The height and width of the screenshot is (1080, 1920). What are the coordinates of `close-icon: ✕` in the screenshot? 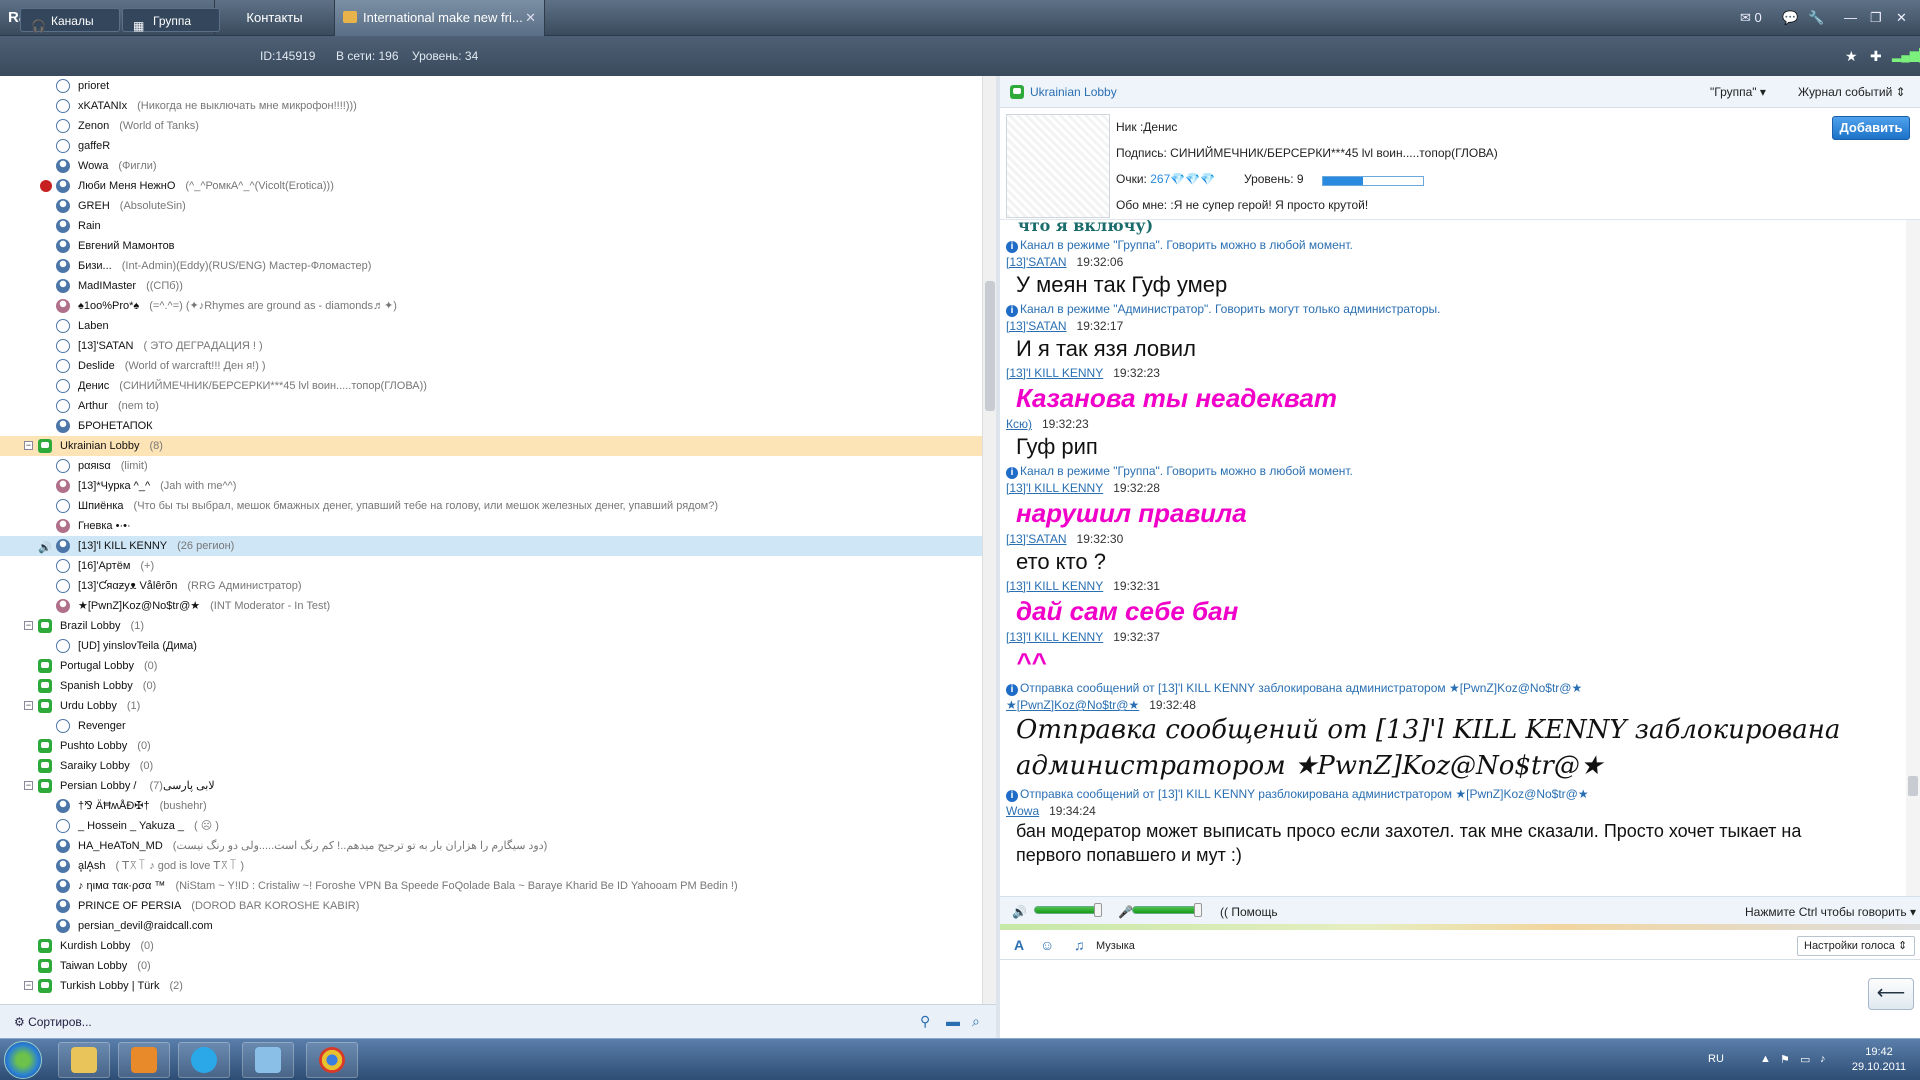 It's located at (530, 18).